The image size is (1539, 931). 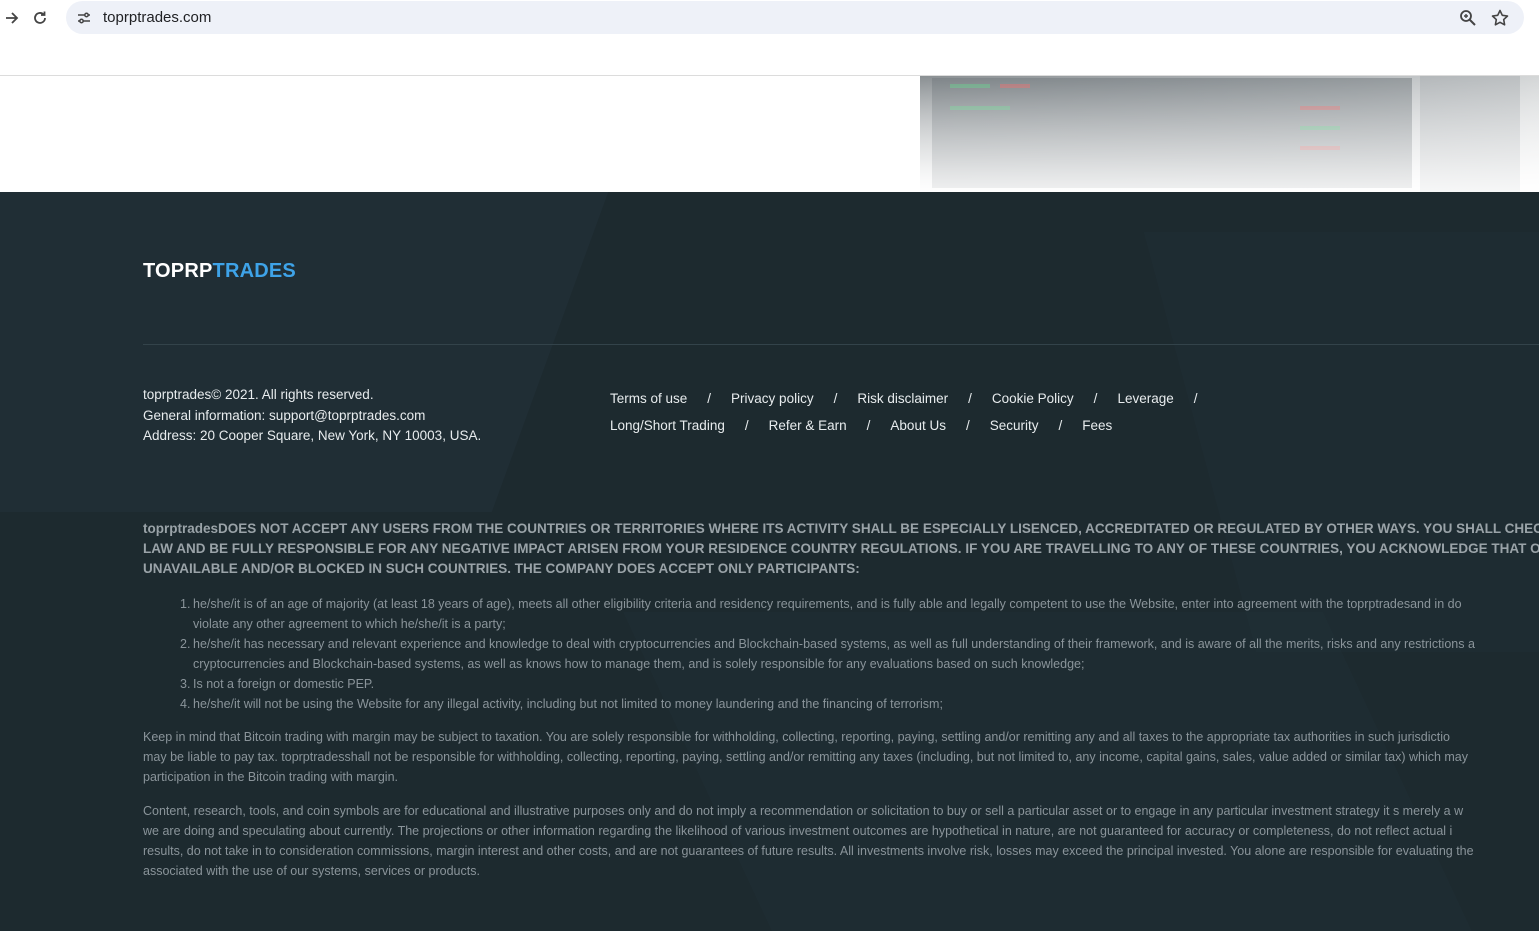 What do you see at coordinates (808, 425) in the screenshot?
I see `refer-earn-link: Refer & Earn` at bounding box center [808, 425].